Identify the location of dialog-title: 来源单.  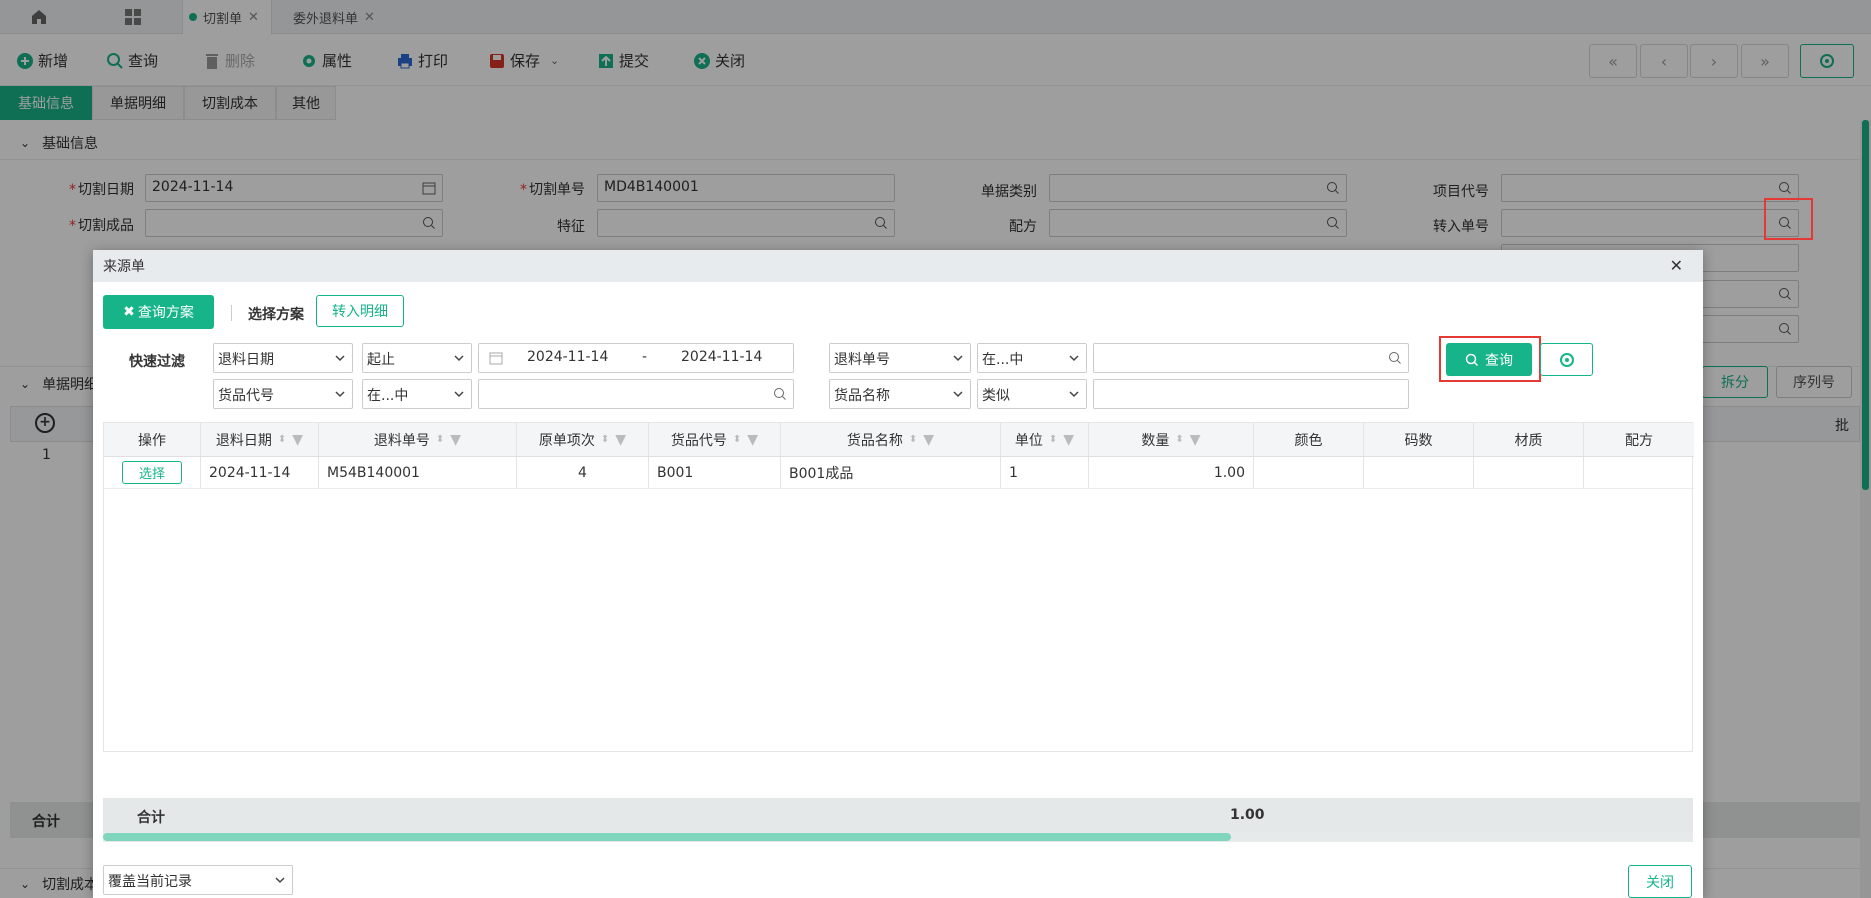
(124, 267).